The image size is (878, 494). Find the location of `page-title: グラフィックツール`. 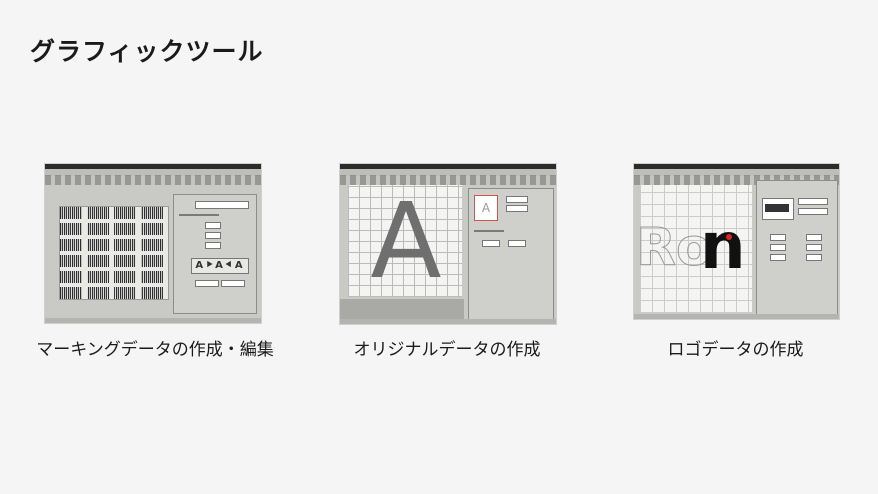

page-title: グラフィックツール is located at coordinates (147, 51).